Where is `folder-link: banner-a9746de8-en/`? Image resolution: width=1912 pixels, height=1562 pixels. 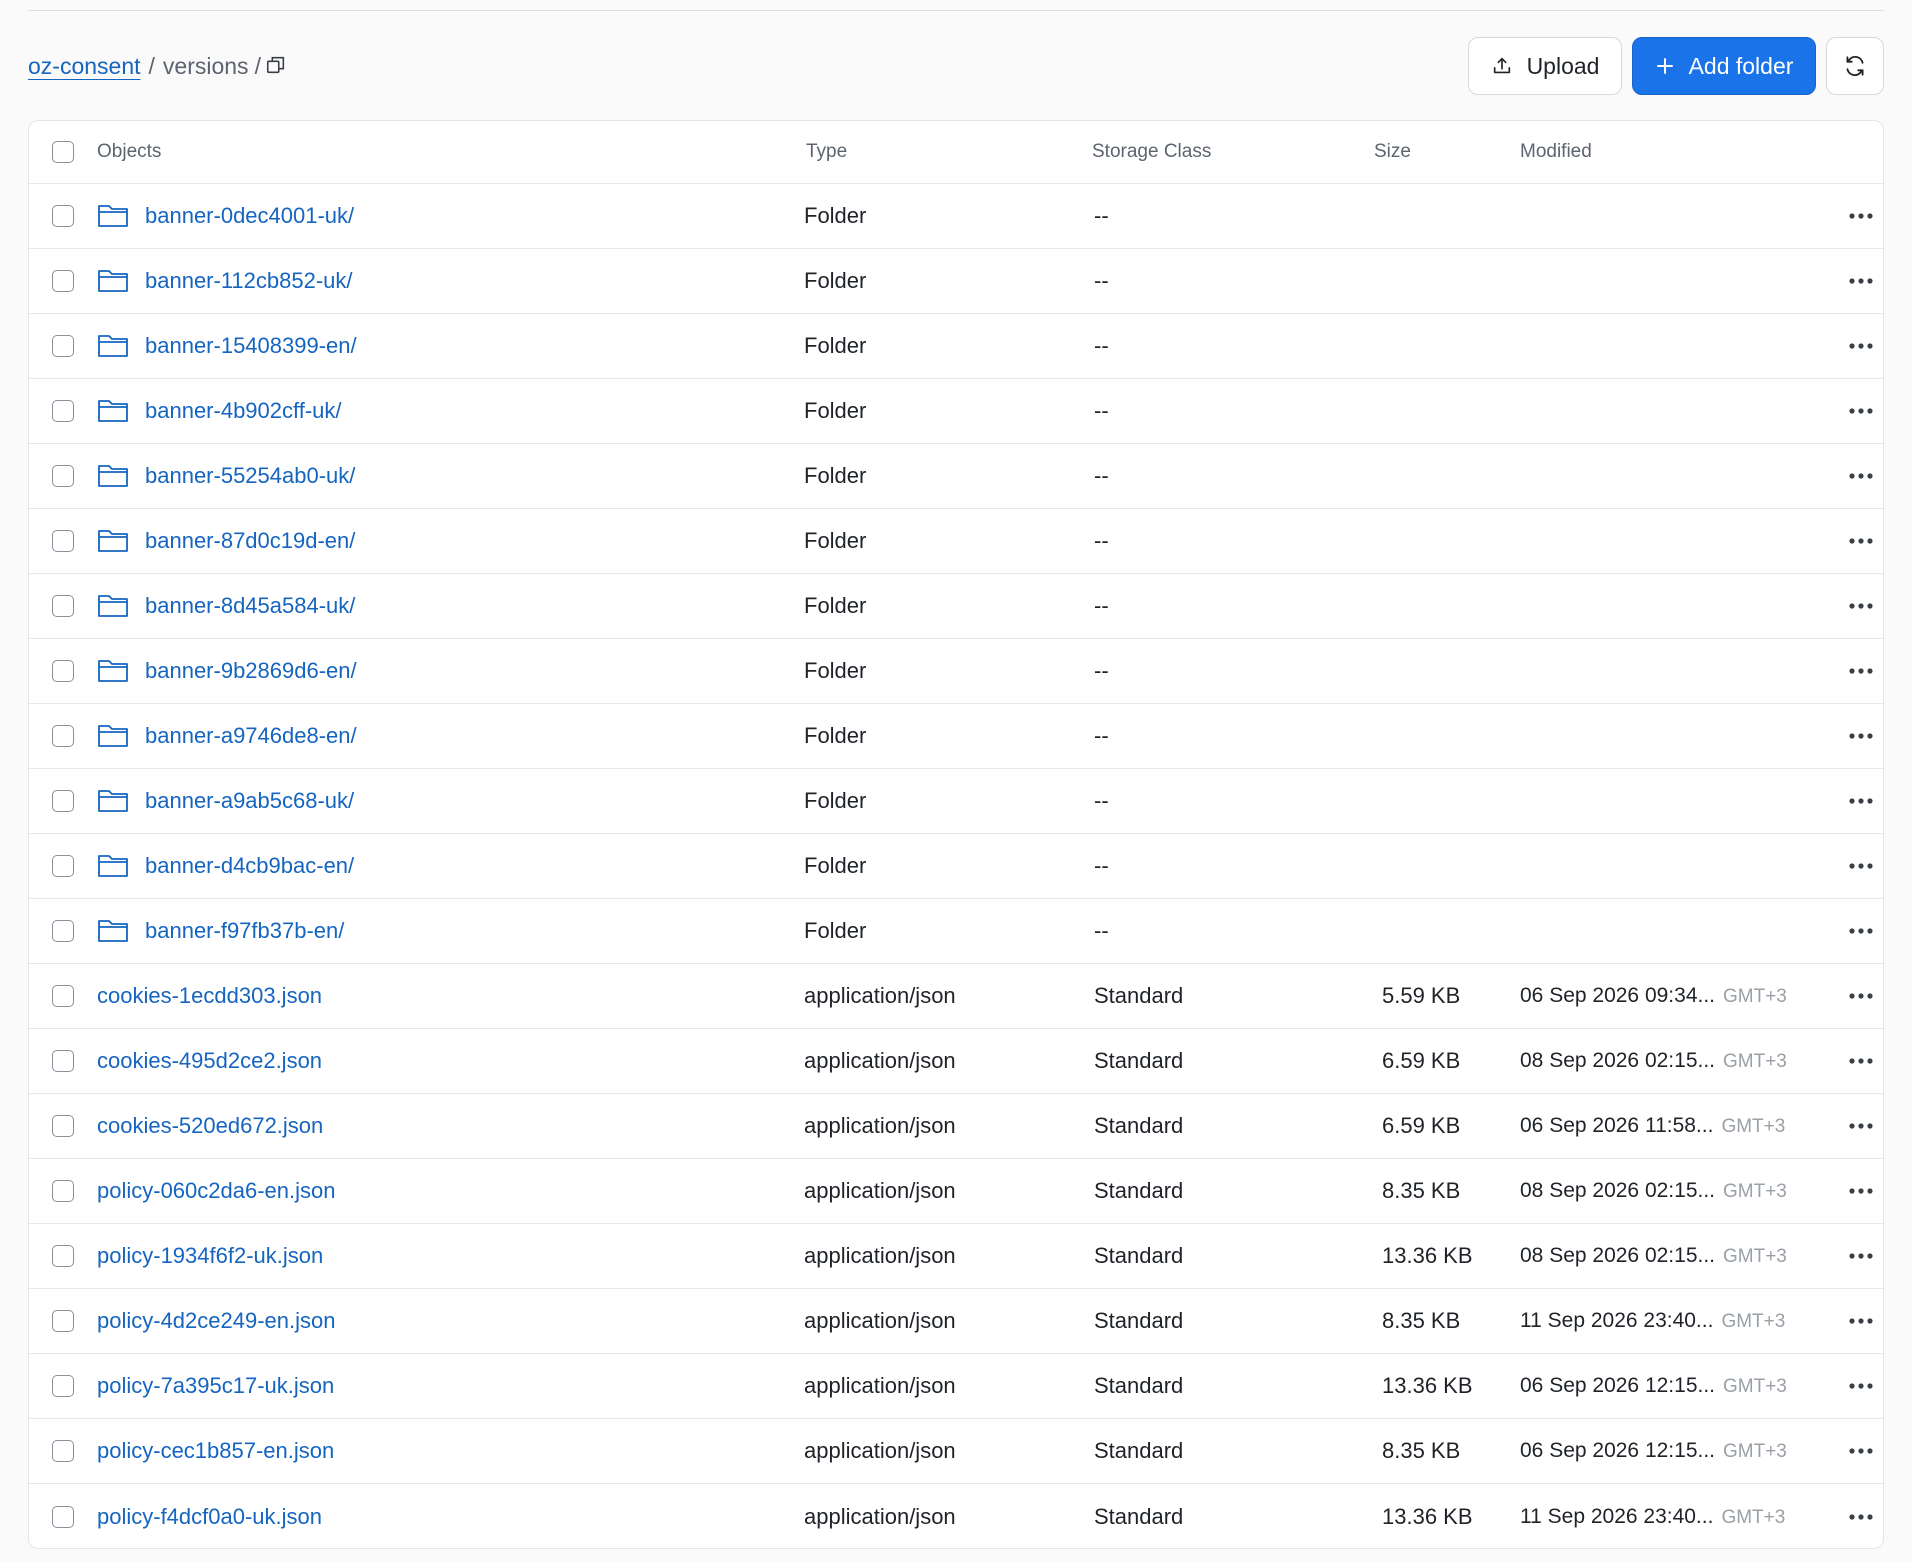 folder-link: banner-a9746de8-en/ is located at coordinates (251, 736).